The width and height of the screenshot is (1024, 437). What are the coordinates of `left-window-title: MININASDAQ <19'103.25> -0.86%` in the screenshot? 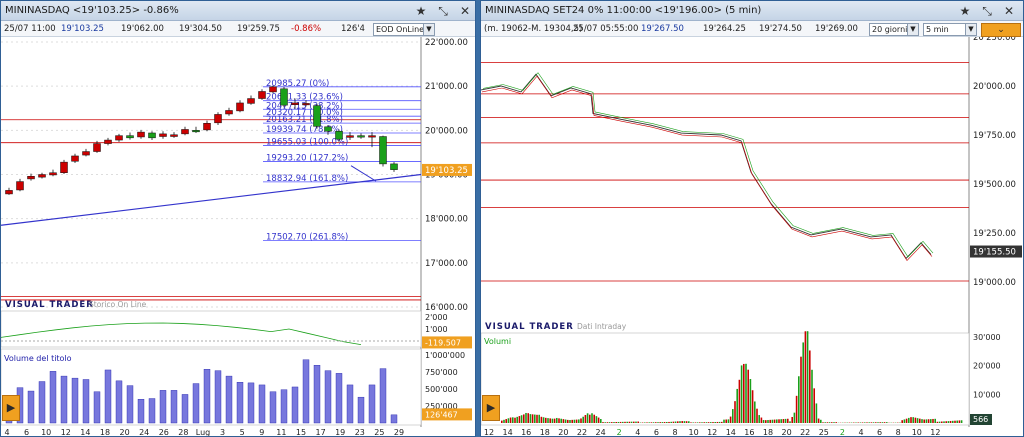 It's located at (92, 10).